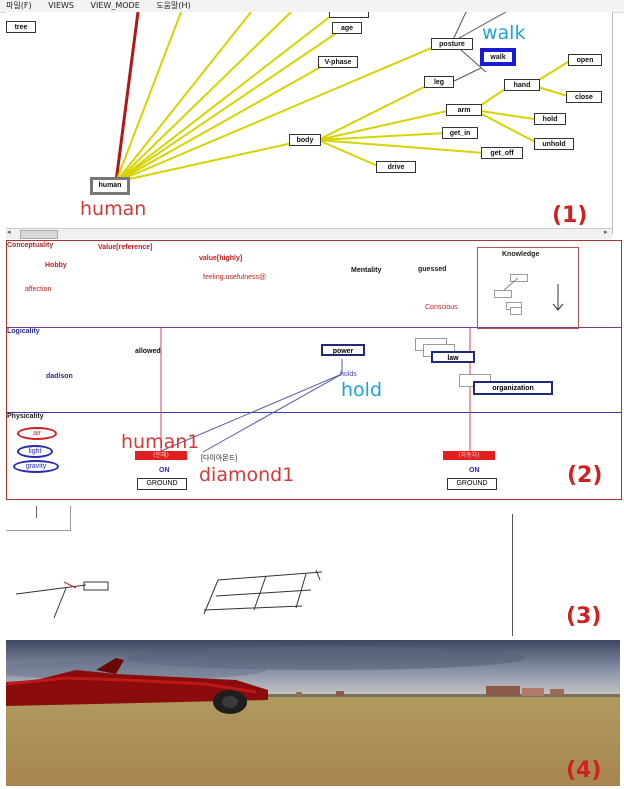 This screenshot has width=624, height=789. I want to click on human1-box: (인체), so click(161, 455).